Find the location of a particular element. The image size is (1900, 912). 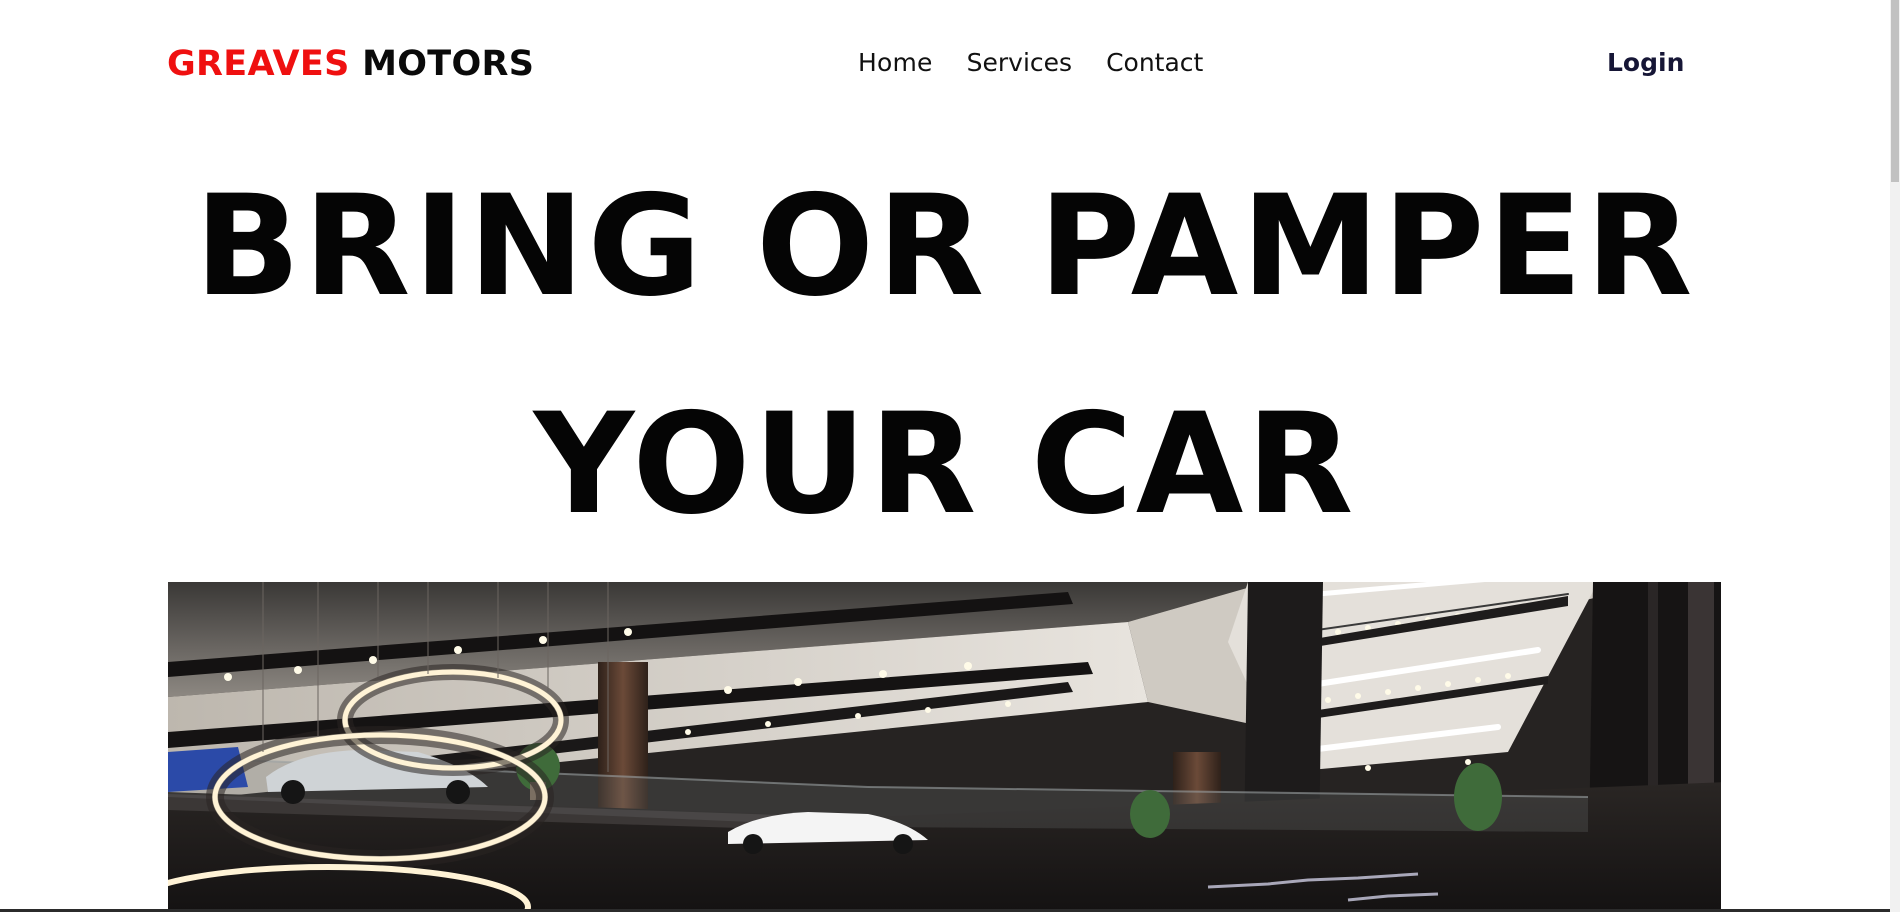

main-nav: Home Services Contact is located at coordinates (1030, 63).